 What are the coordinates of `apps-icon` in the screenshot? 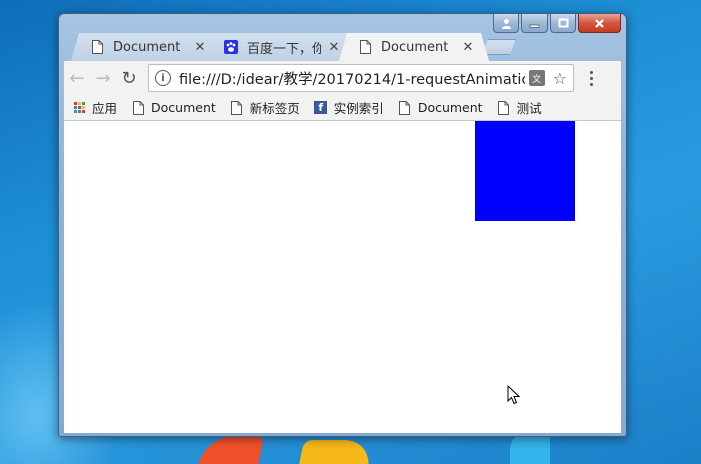 It's located at (79, 108).